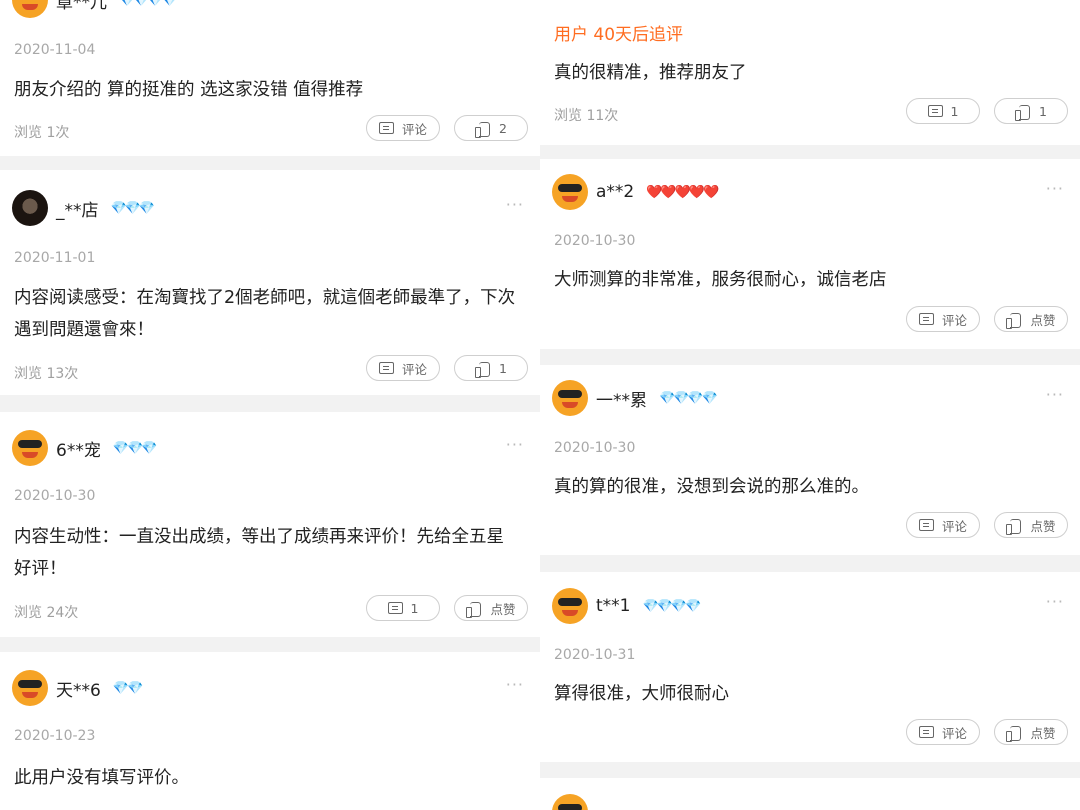 The image size is (1080, 810). Describe the element at coordinates (55, 50) in the screenshot. I see `review-date: 2020-11-04` at that location.